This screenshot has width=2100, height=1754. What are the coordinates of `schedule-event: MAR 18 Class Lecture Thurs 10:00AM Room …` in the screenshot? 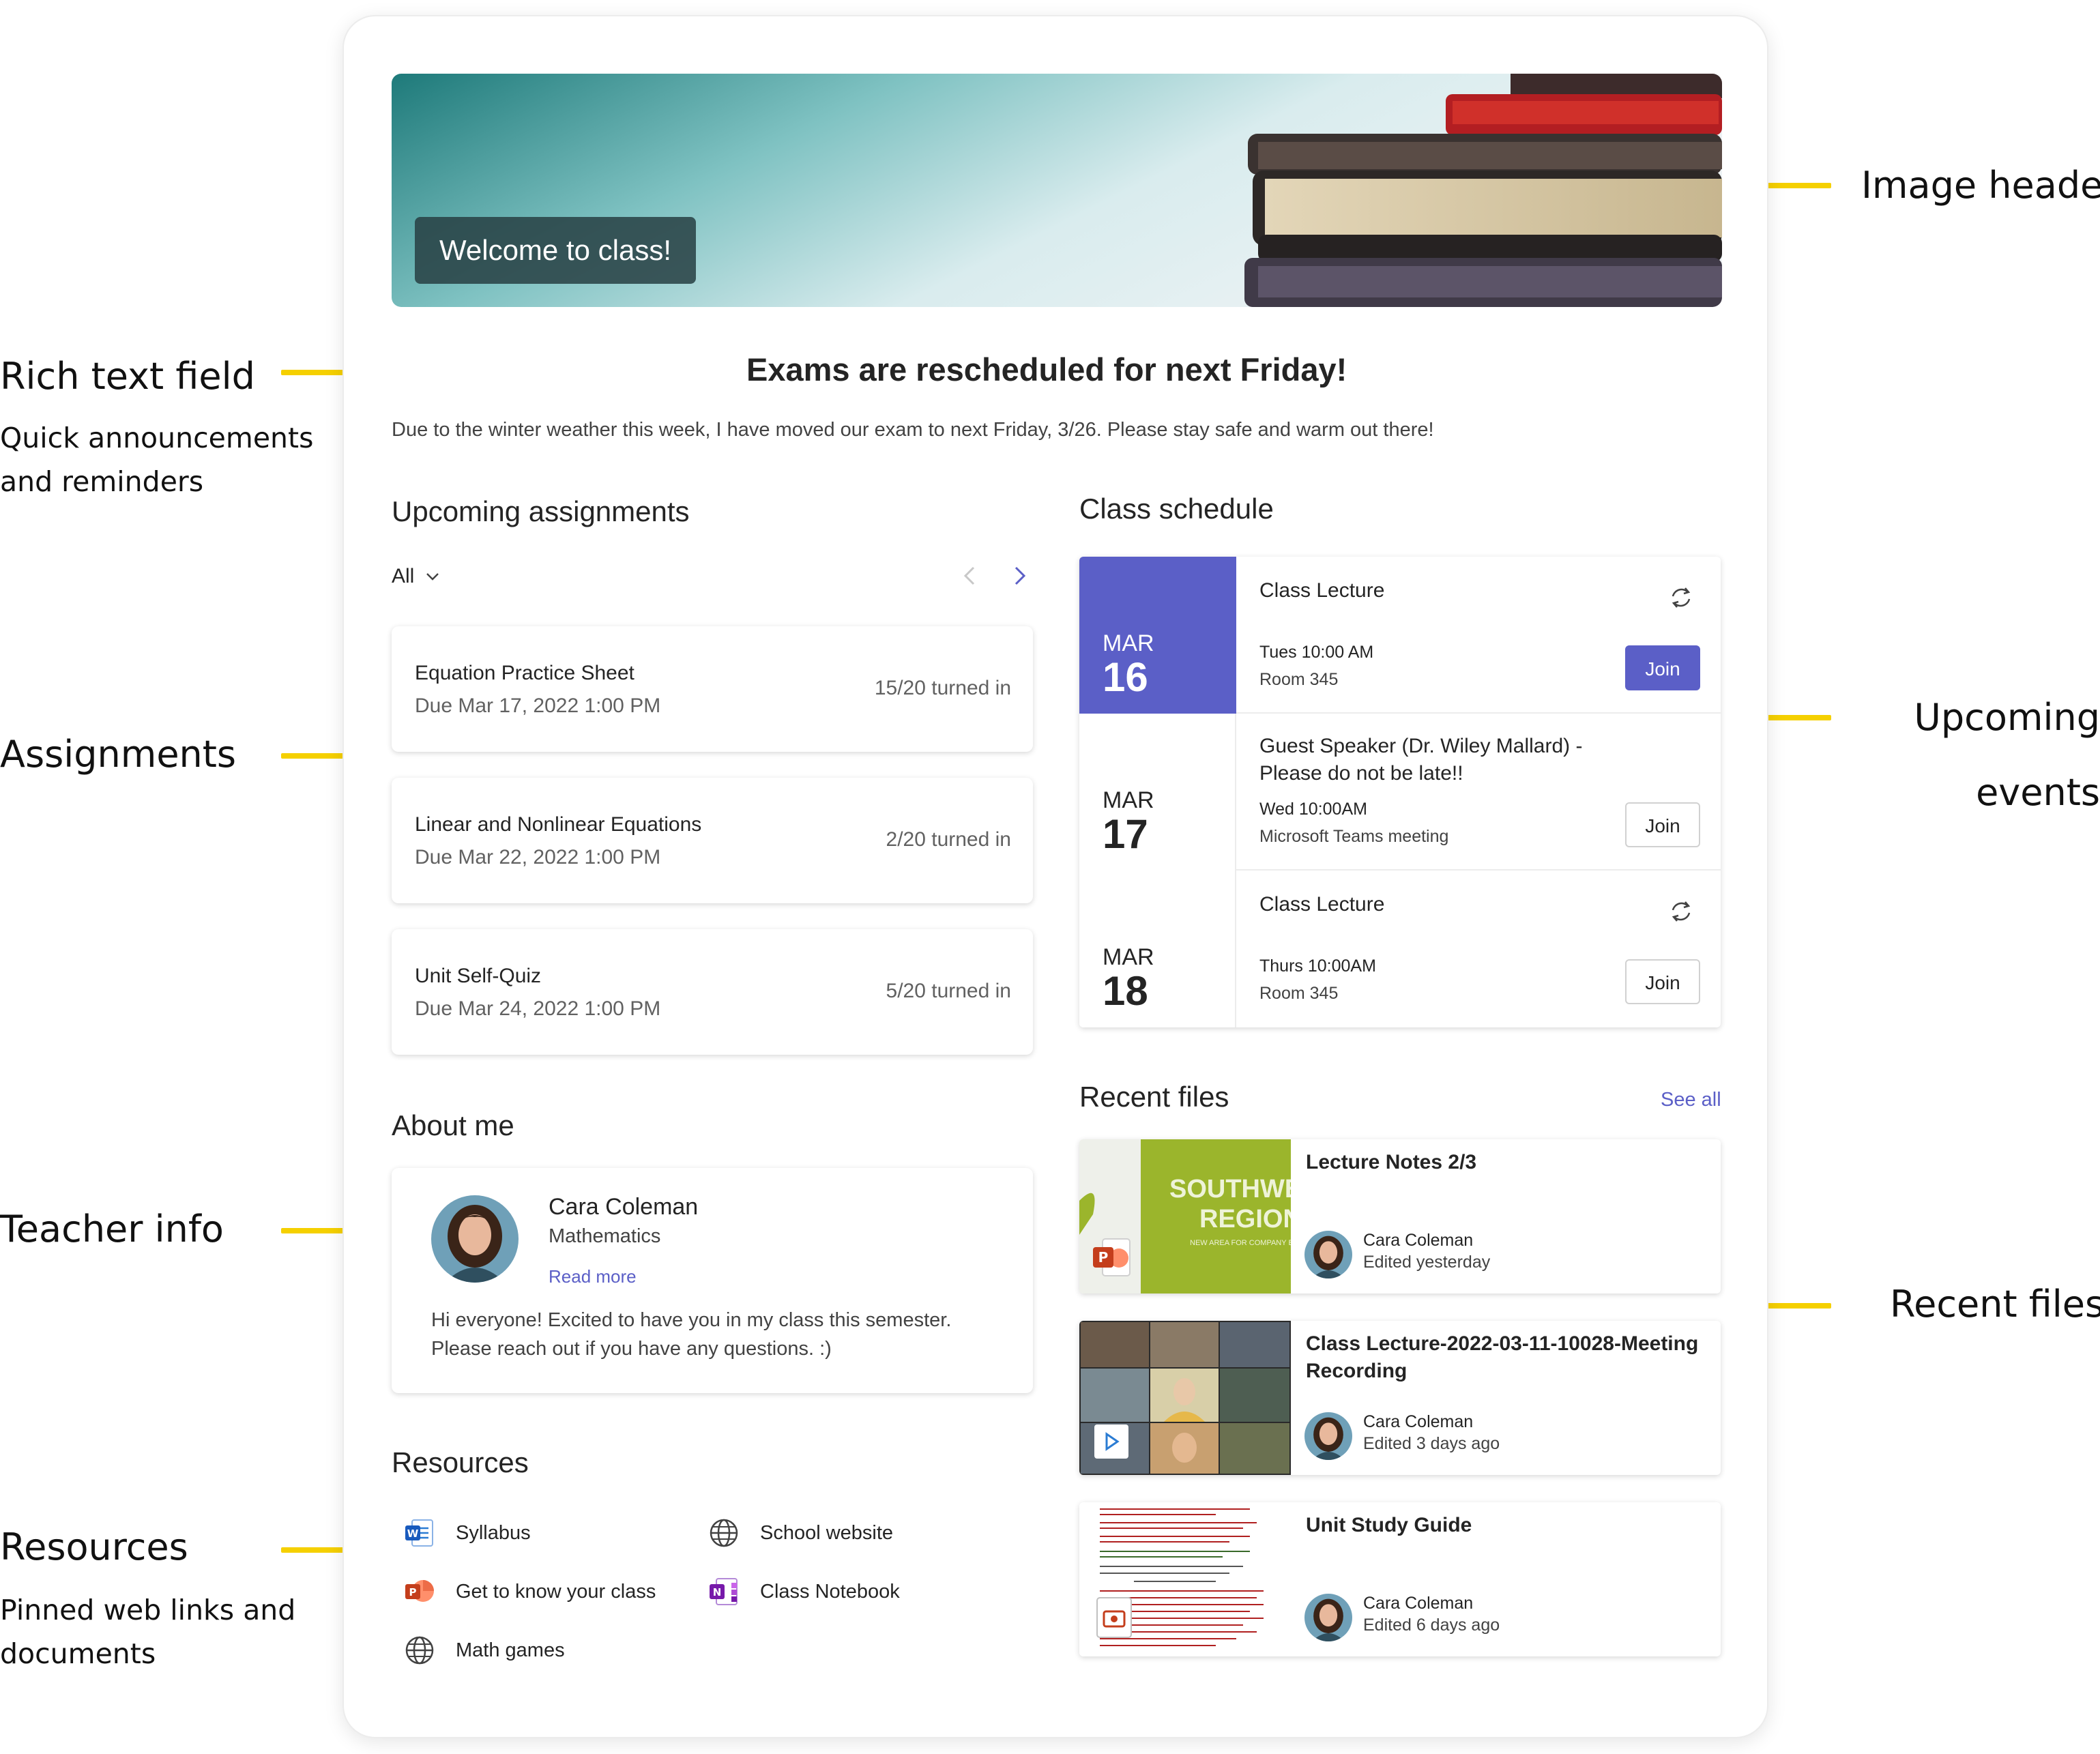 It's located at (1400, 949).